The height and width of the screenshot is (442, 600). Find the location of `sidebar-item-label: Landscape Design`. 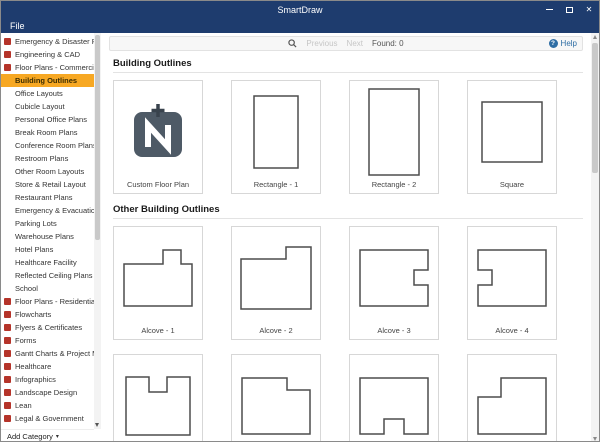

sidebar-item-label: Landscape Design is located at coordinates (46, 392).